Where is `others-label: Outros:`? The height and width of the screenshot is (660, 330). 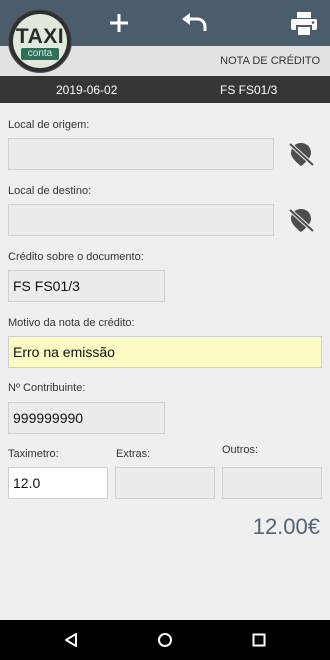 others-label: Outros: is located at coordinates (240, 450).